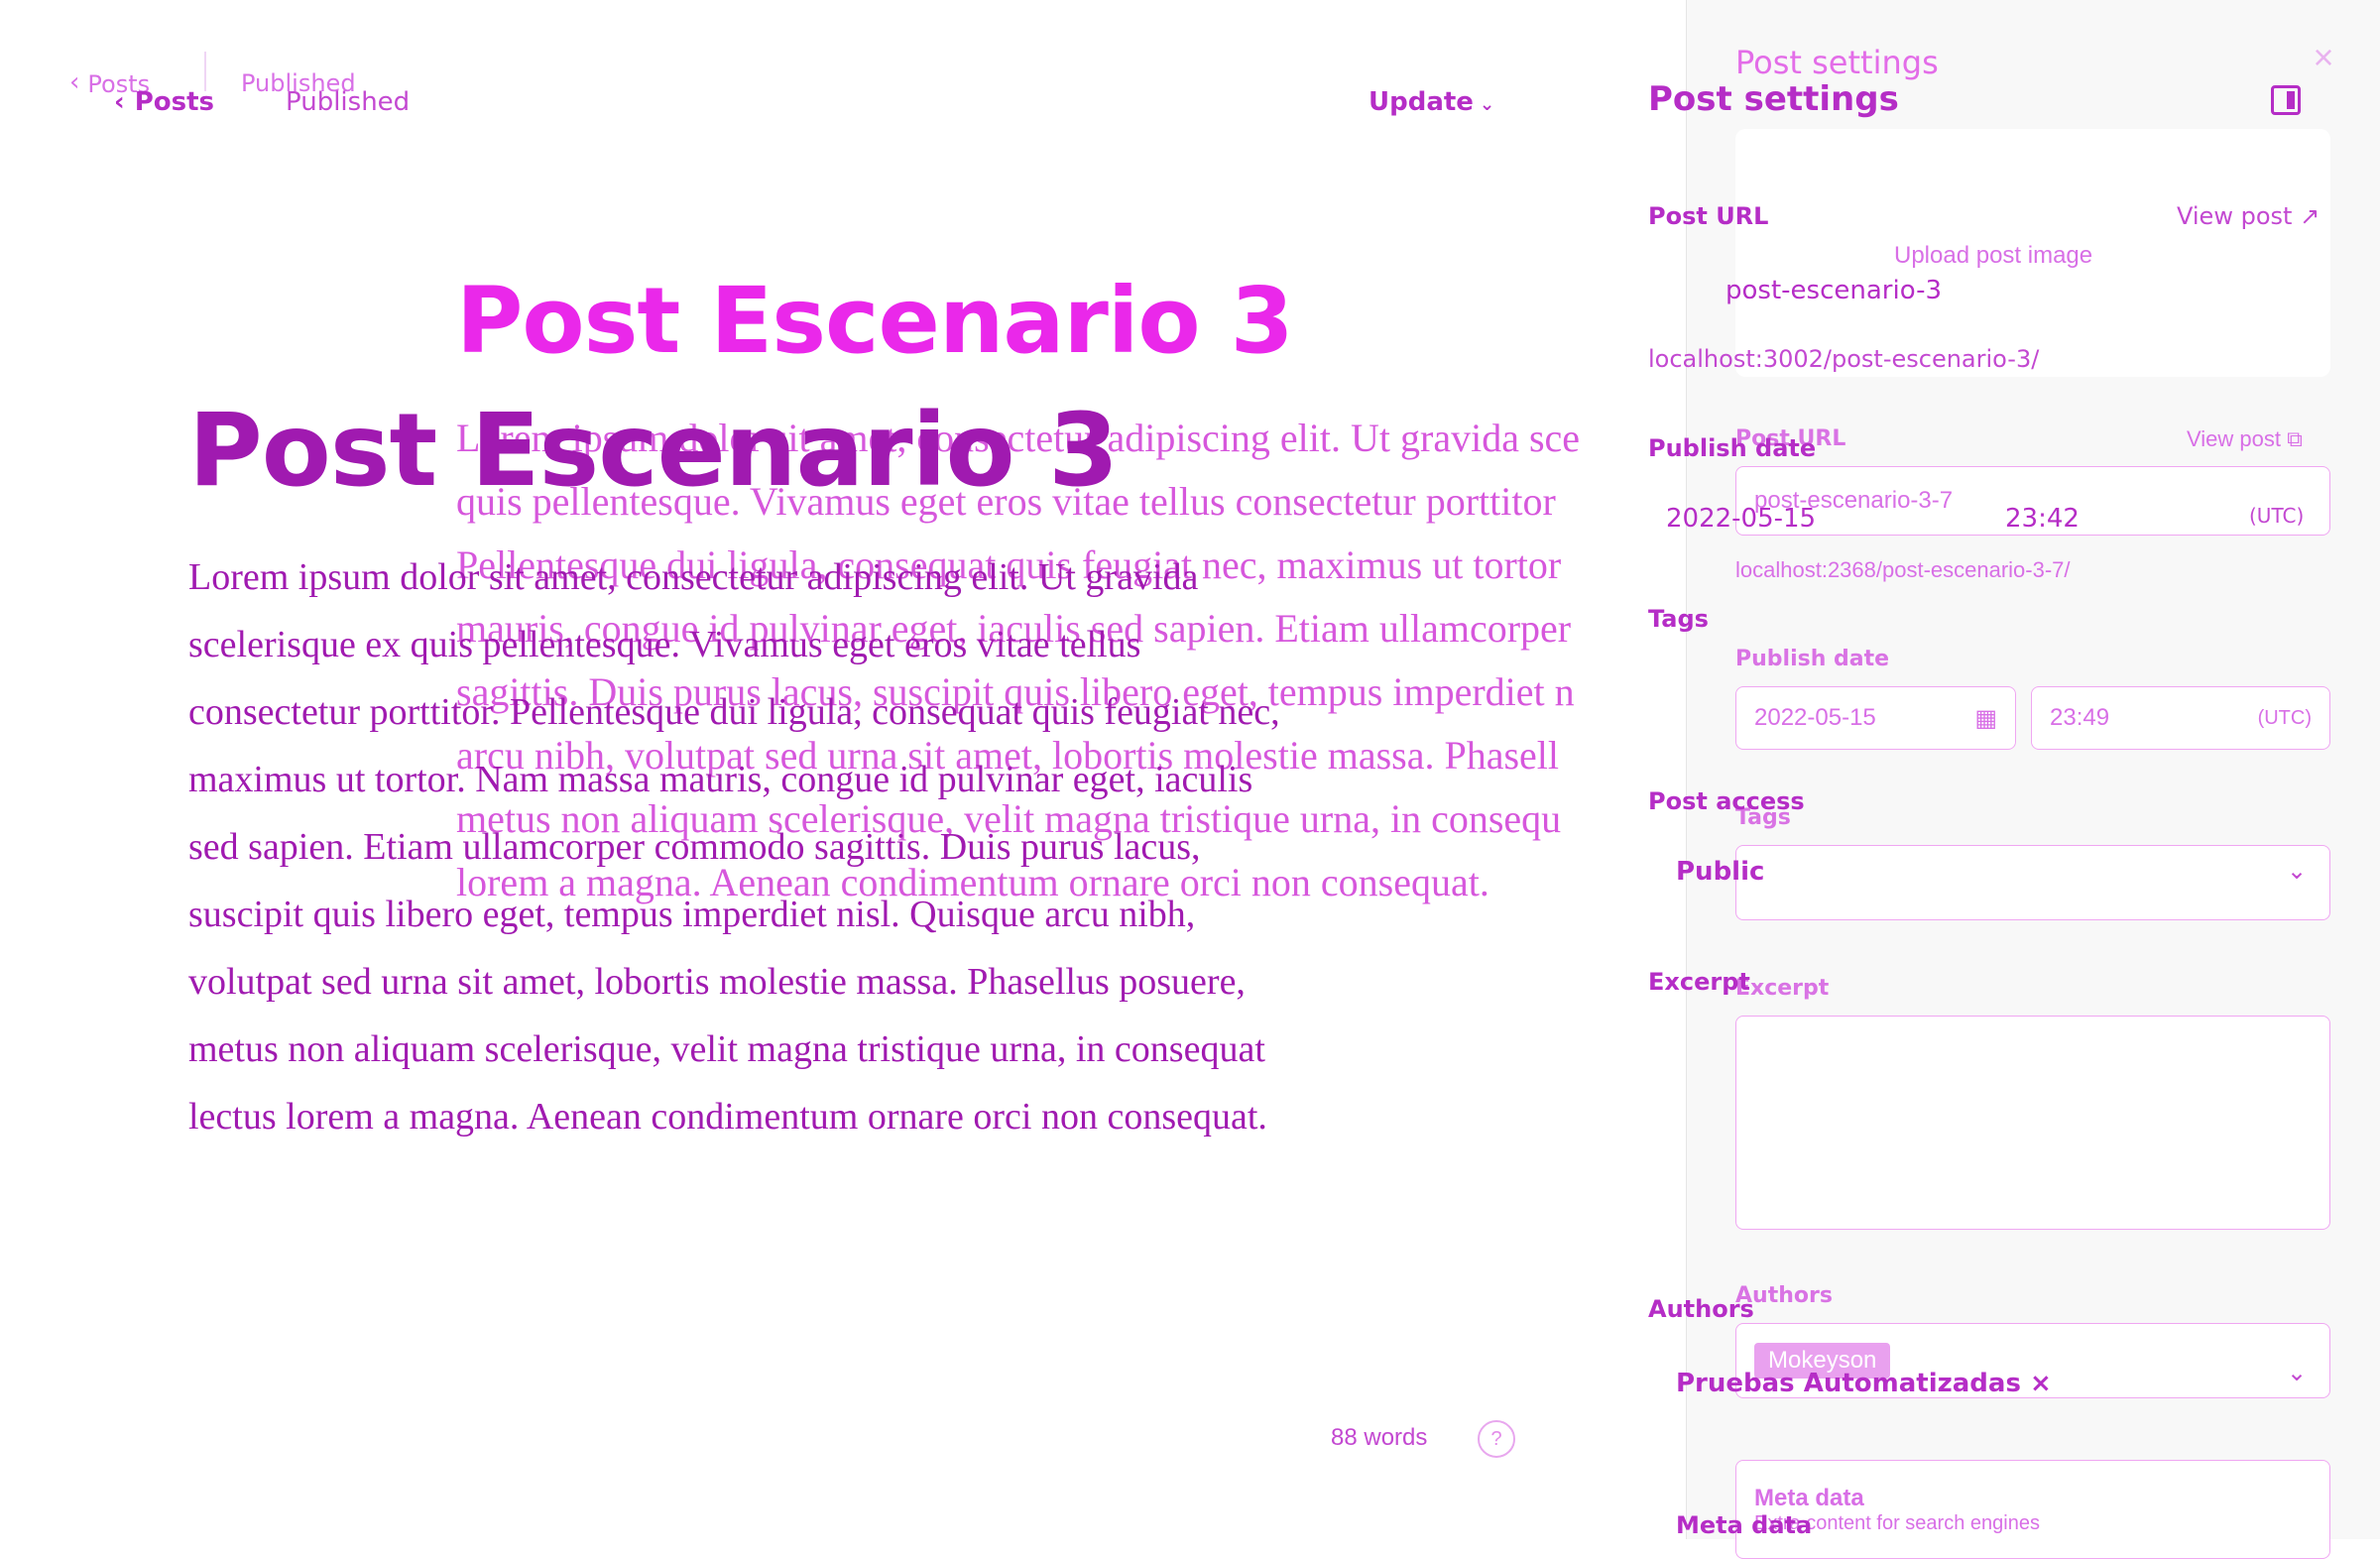 The height and width of the screenshot is (1559, 2380). I want to click on date-value-back: 2022-05-15, so click(1815, 718).